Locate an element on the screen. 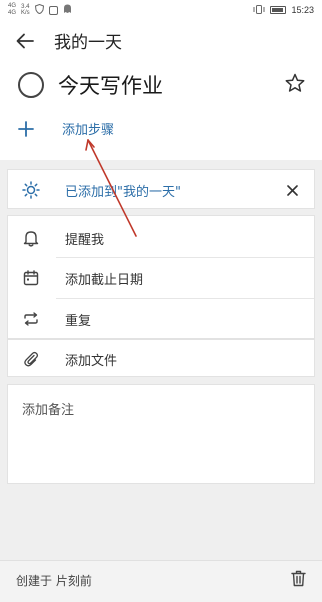 Image resolution: width=322 pixels, height=602 pixels. list-title: 我的一天 is located at coordinates (88, 43).